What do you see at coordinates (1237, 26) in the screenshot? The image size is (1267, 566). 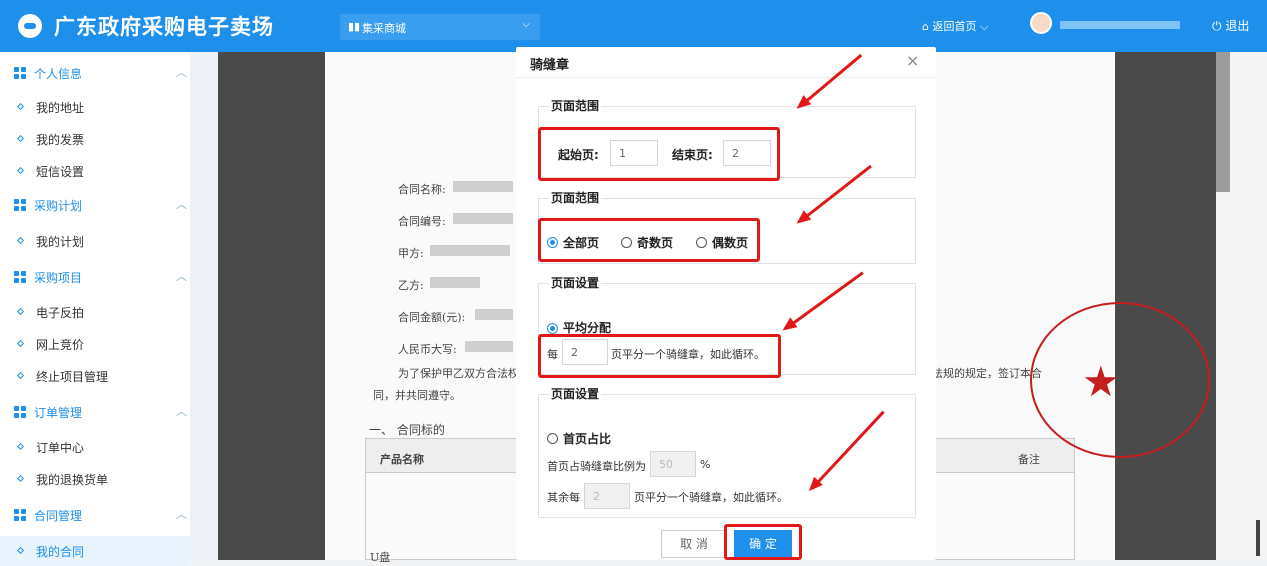 I see `logout-label: 退出` at bounding box center [1237, 26].